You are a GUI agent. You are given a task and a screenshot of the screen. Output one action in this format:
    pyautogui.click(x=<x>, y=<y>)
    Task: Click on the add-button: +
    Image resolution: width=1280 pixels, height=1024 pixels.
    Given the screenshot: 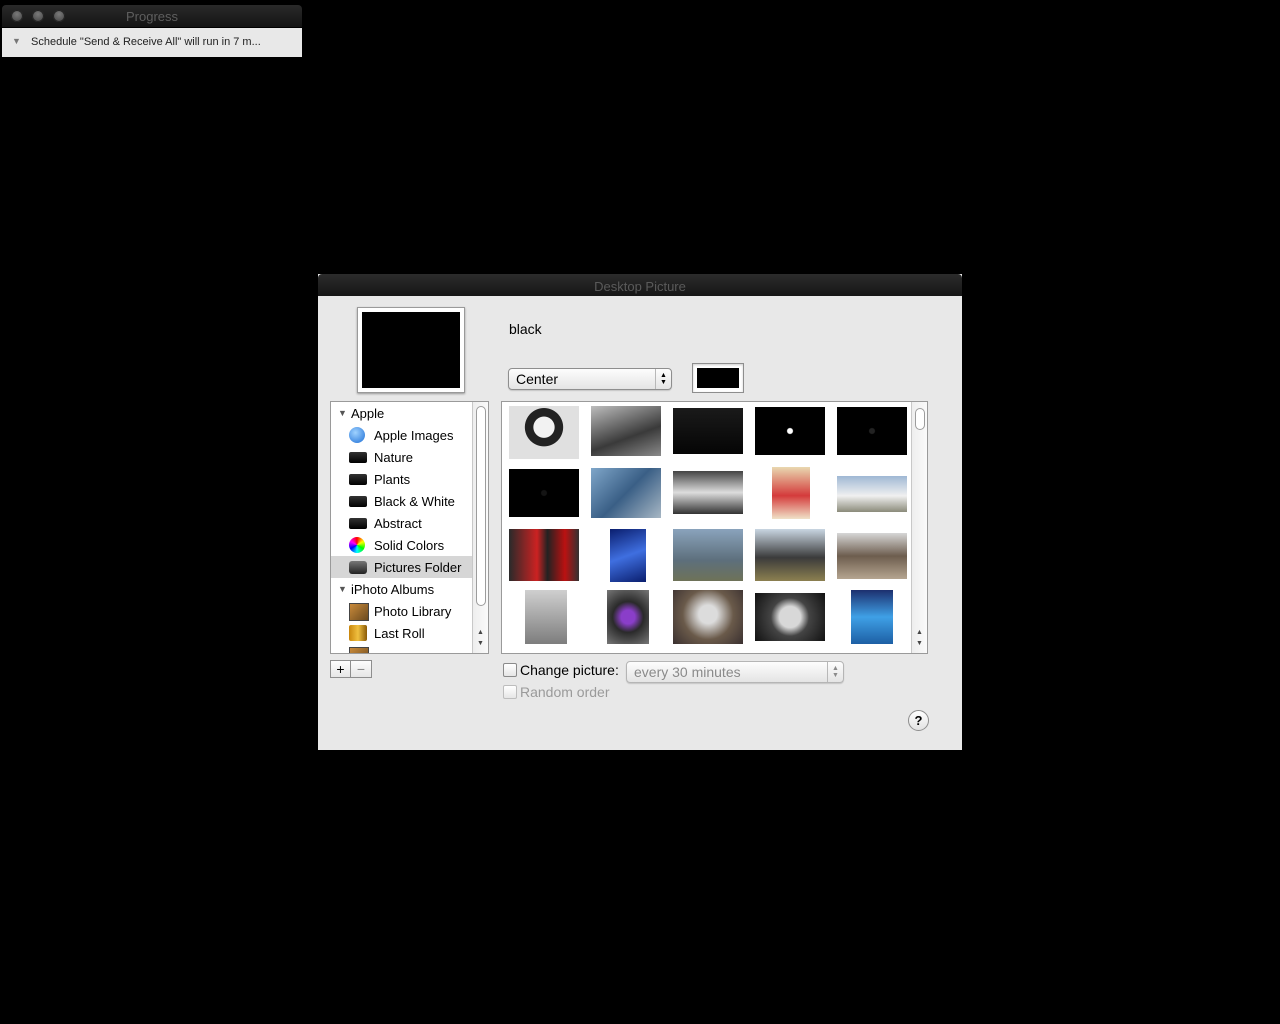 What is the action you would take?
    pyautogui.click(x=340, y=669)
    